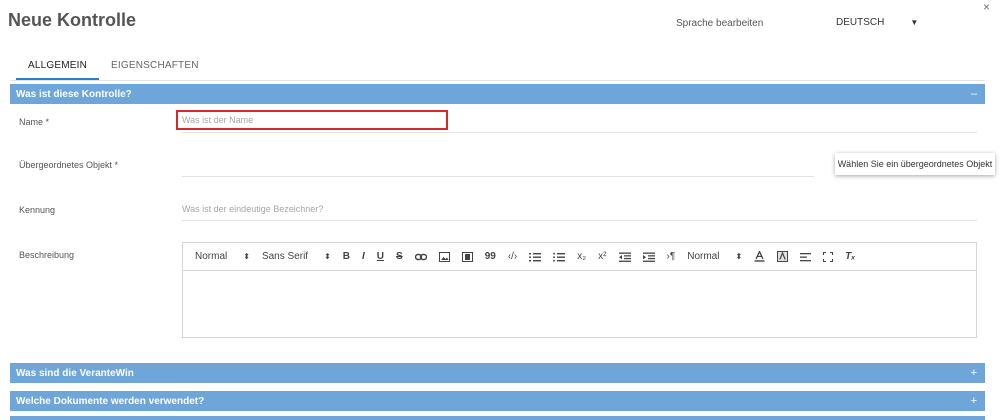 The image size is (1000, 420). Describe the element at coordinates (720, 23) in the screenshot. I see `language-label: Sprache bearbeiten` at that location.